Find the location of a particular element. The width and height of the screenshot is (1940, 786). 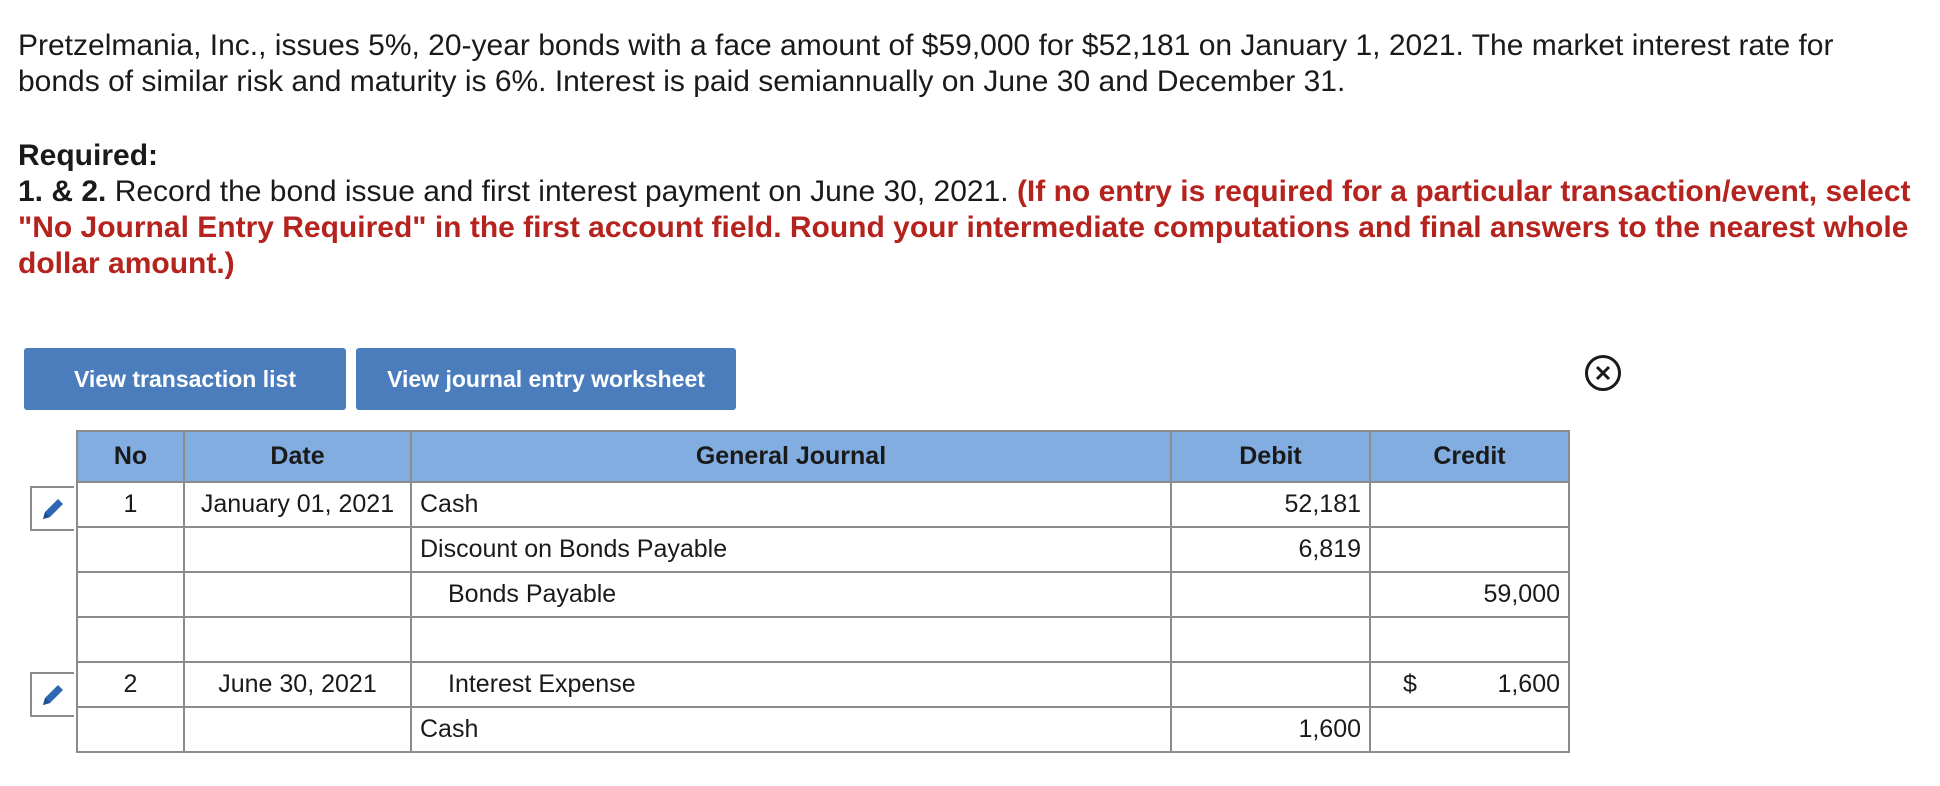

debit-amount: 6,819 is located at coordinates (1270, 549).